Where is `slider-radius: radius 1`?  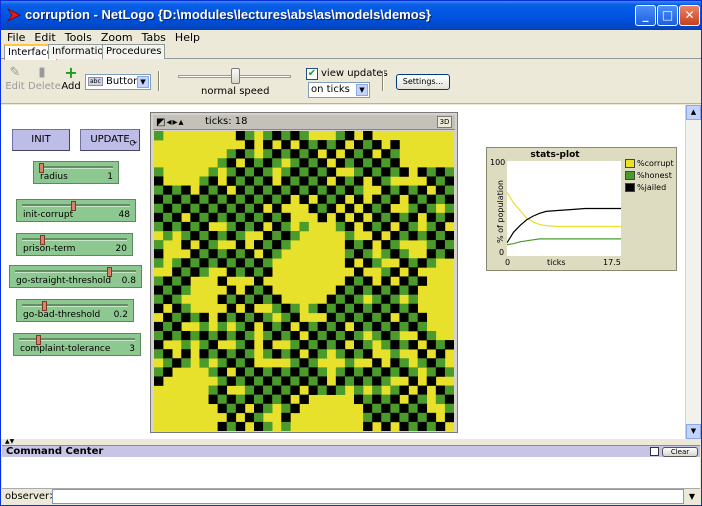 slider-radius: radius 1 is located at coordinates (76, 172).